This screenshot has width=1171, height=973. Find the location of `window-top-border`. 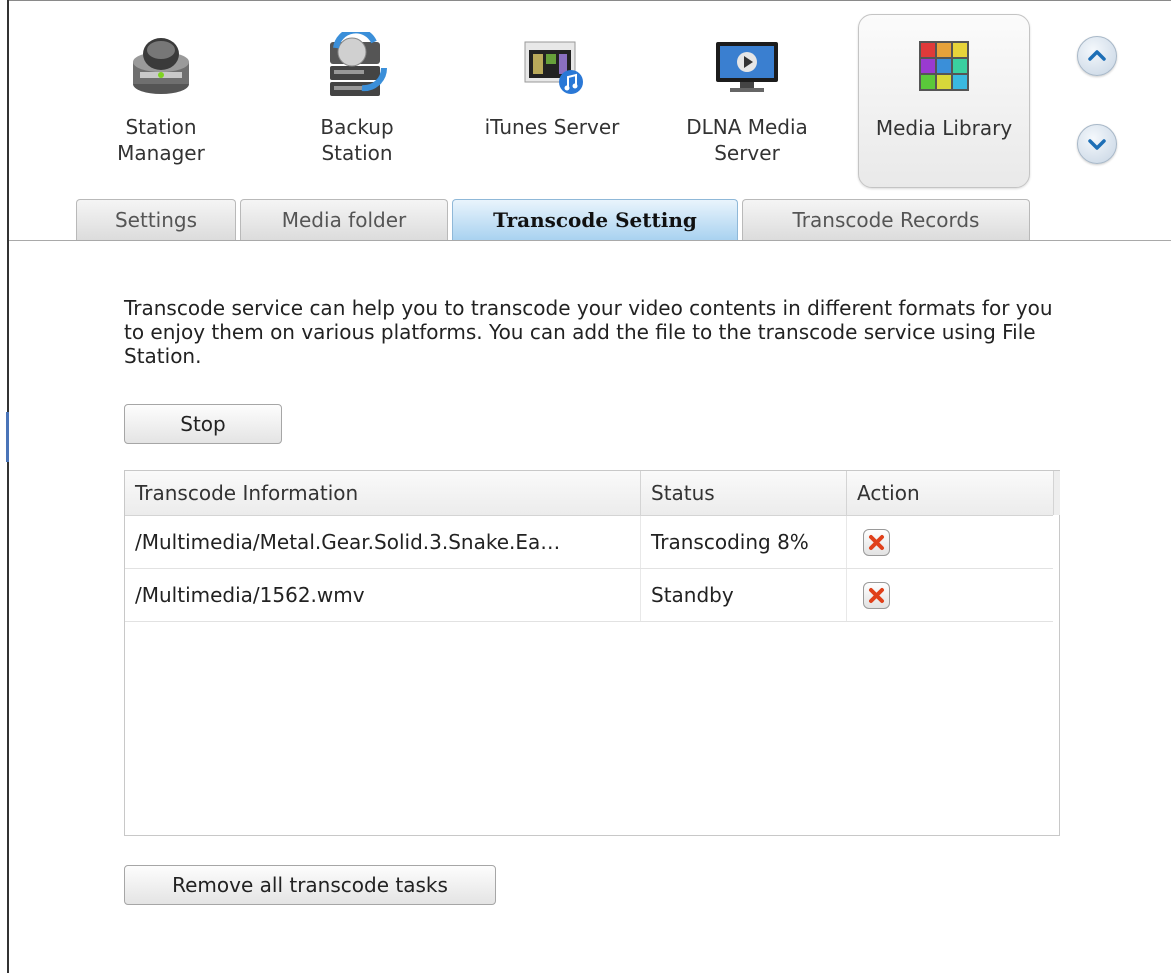

window-top-border is located at coordinates (590, 0).